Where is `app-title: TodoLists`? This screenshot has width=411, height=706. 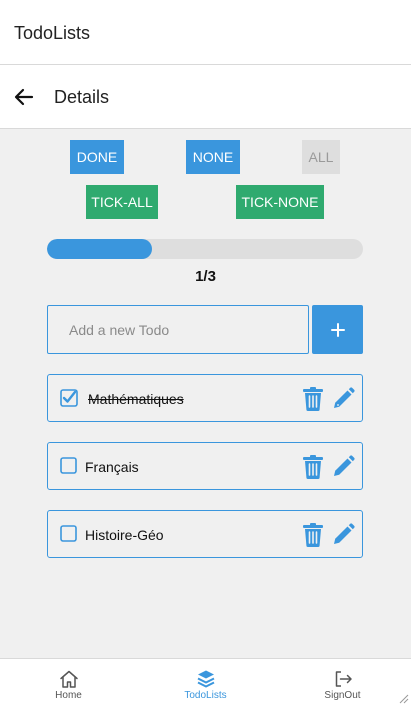
app-title: TodoLists is located at coordinates (52, 33).